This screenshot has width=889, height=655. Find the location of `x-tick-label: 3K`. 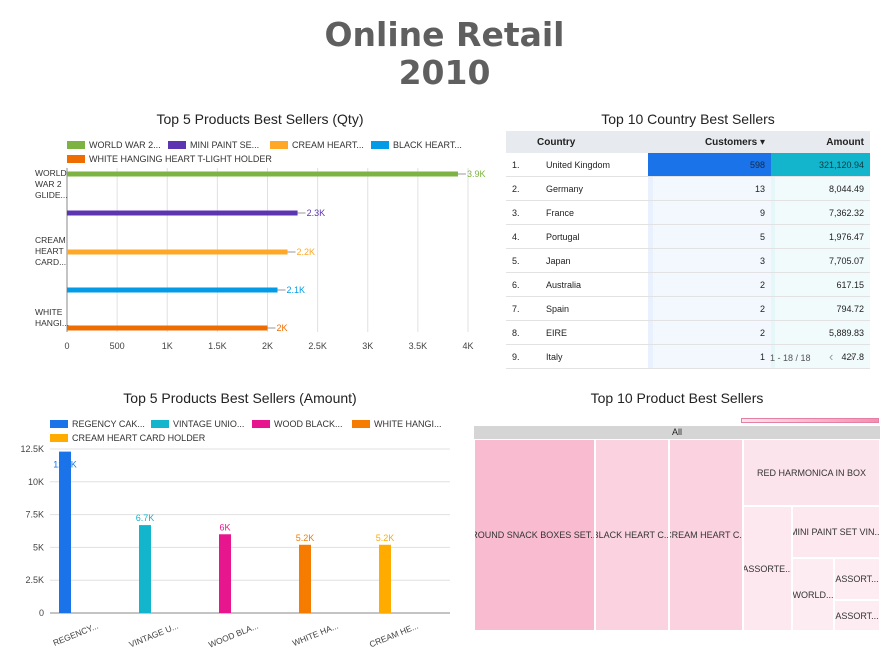

x-tick-label: 3K is located at coordinates (367, 346).